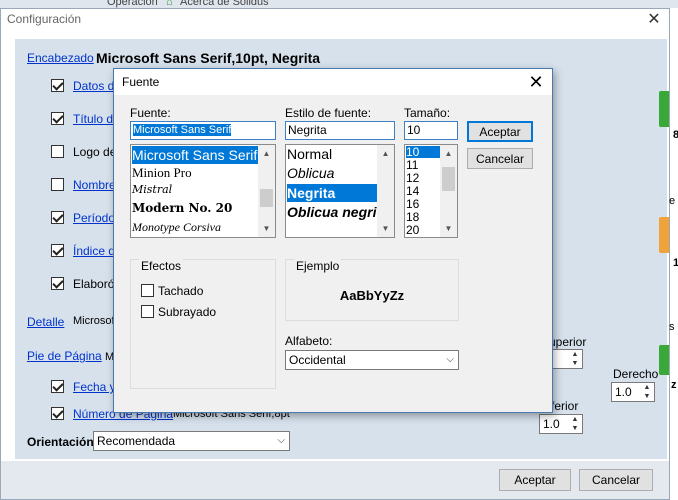  What do you see at coordinates (412, 191) in the screenshot?
I see `tamano-list-item: 14` at bounding box center [412, 191].